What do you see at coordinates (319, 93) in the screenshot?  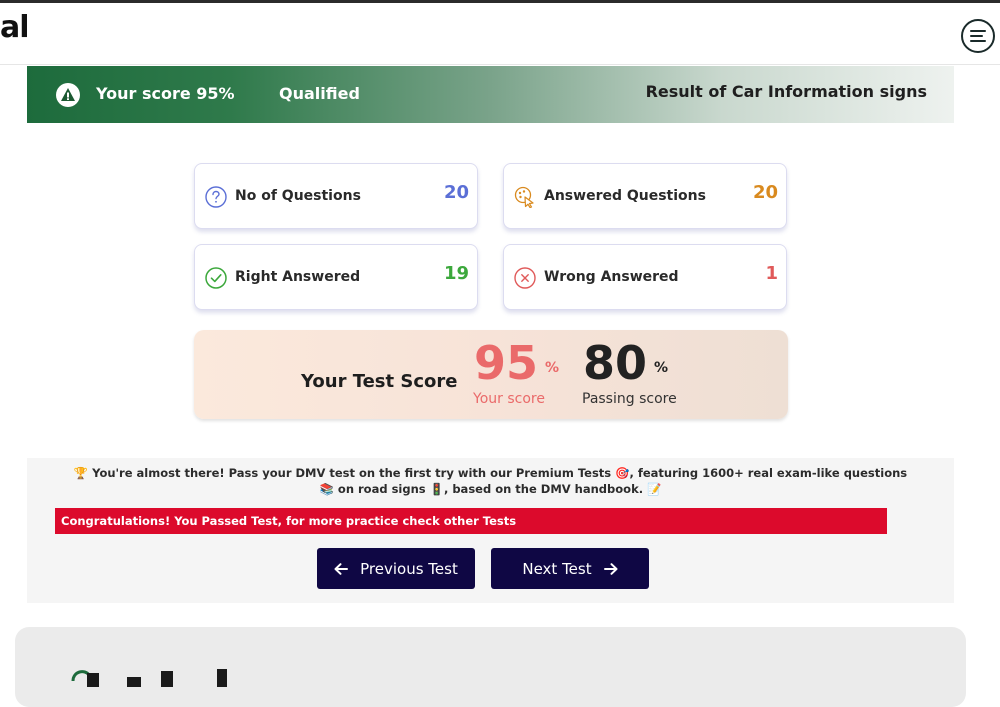 I see `banner-status: Qualified` at bounding box center [319, 93].